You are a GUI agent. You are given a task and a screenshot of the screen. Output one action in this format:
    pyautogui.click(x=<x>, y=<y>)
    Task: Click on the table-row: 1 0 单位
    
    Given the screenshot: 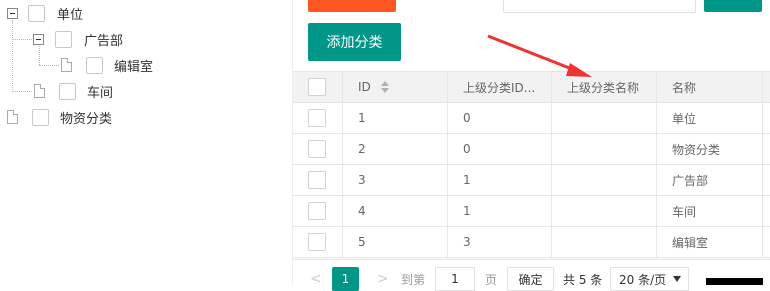 What is the action you would take?
    pyautogui.click(x=531, y=118)
    